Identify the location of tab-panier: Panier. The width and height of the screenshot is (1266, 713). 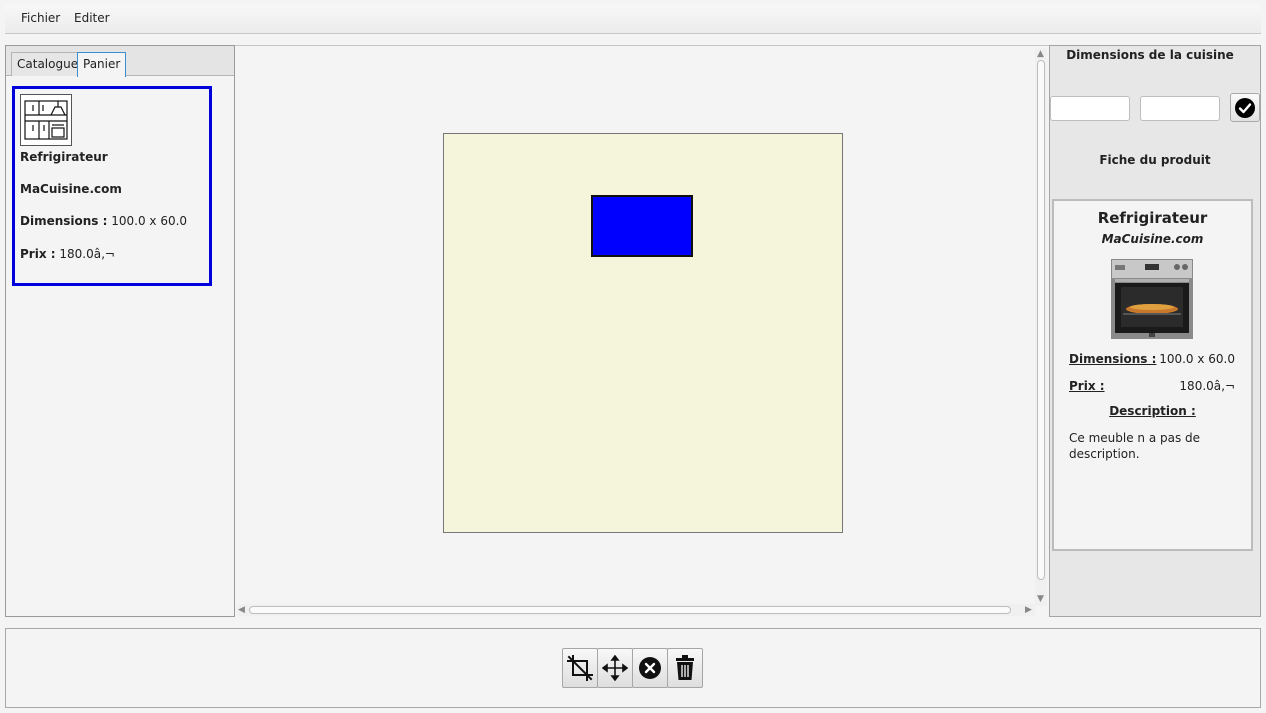
(102, 64).